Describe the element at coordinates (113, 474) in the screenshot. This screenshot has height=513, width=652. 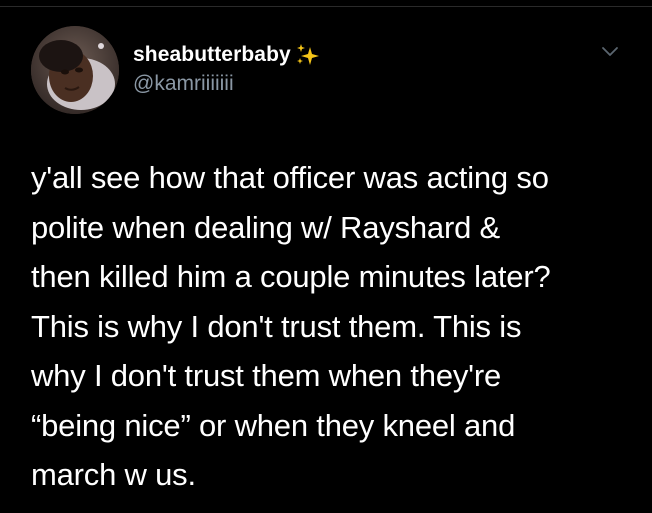
I see `tweet-text-line: march w us.` at that location.